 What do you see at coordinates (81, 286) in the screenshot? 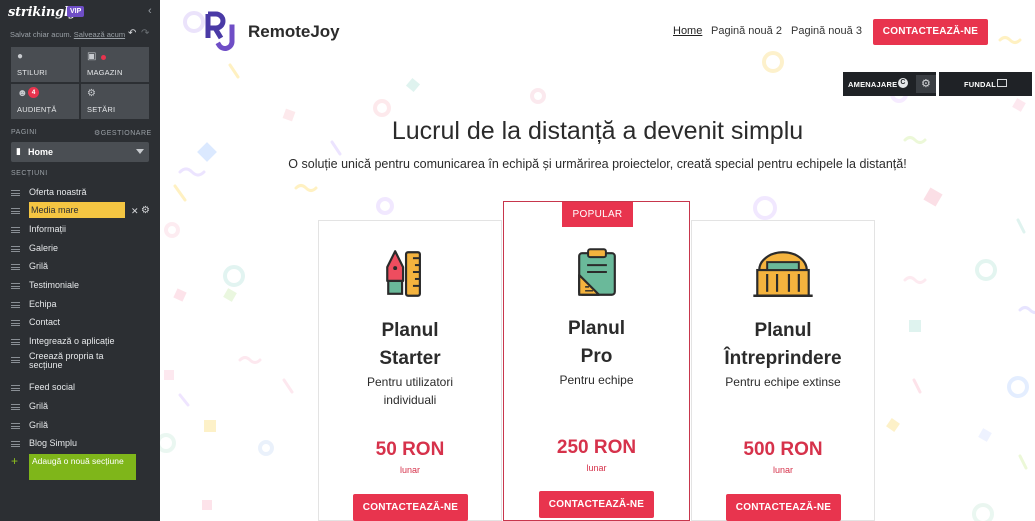
I see `section-item: Testimoniale` at bounding box center [81, 286].